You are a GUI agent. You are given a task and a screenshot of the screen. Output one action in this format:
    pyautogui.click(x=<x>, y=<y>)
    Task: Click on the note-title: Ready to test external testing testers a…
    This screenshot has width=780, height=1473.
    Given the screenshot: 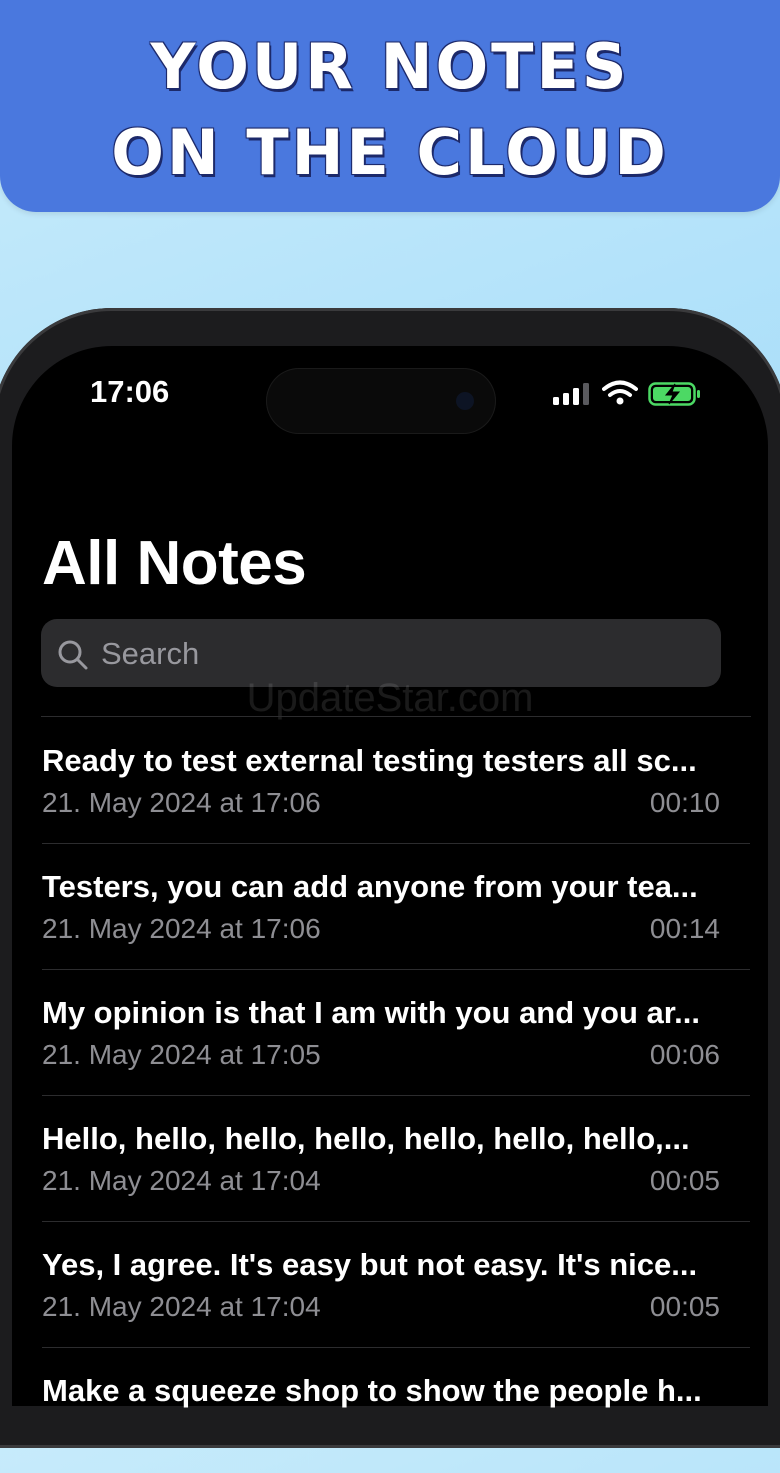 What is the action you would take?
    pyautogui.click(x=369, y=760)
    